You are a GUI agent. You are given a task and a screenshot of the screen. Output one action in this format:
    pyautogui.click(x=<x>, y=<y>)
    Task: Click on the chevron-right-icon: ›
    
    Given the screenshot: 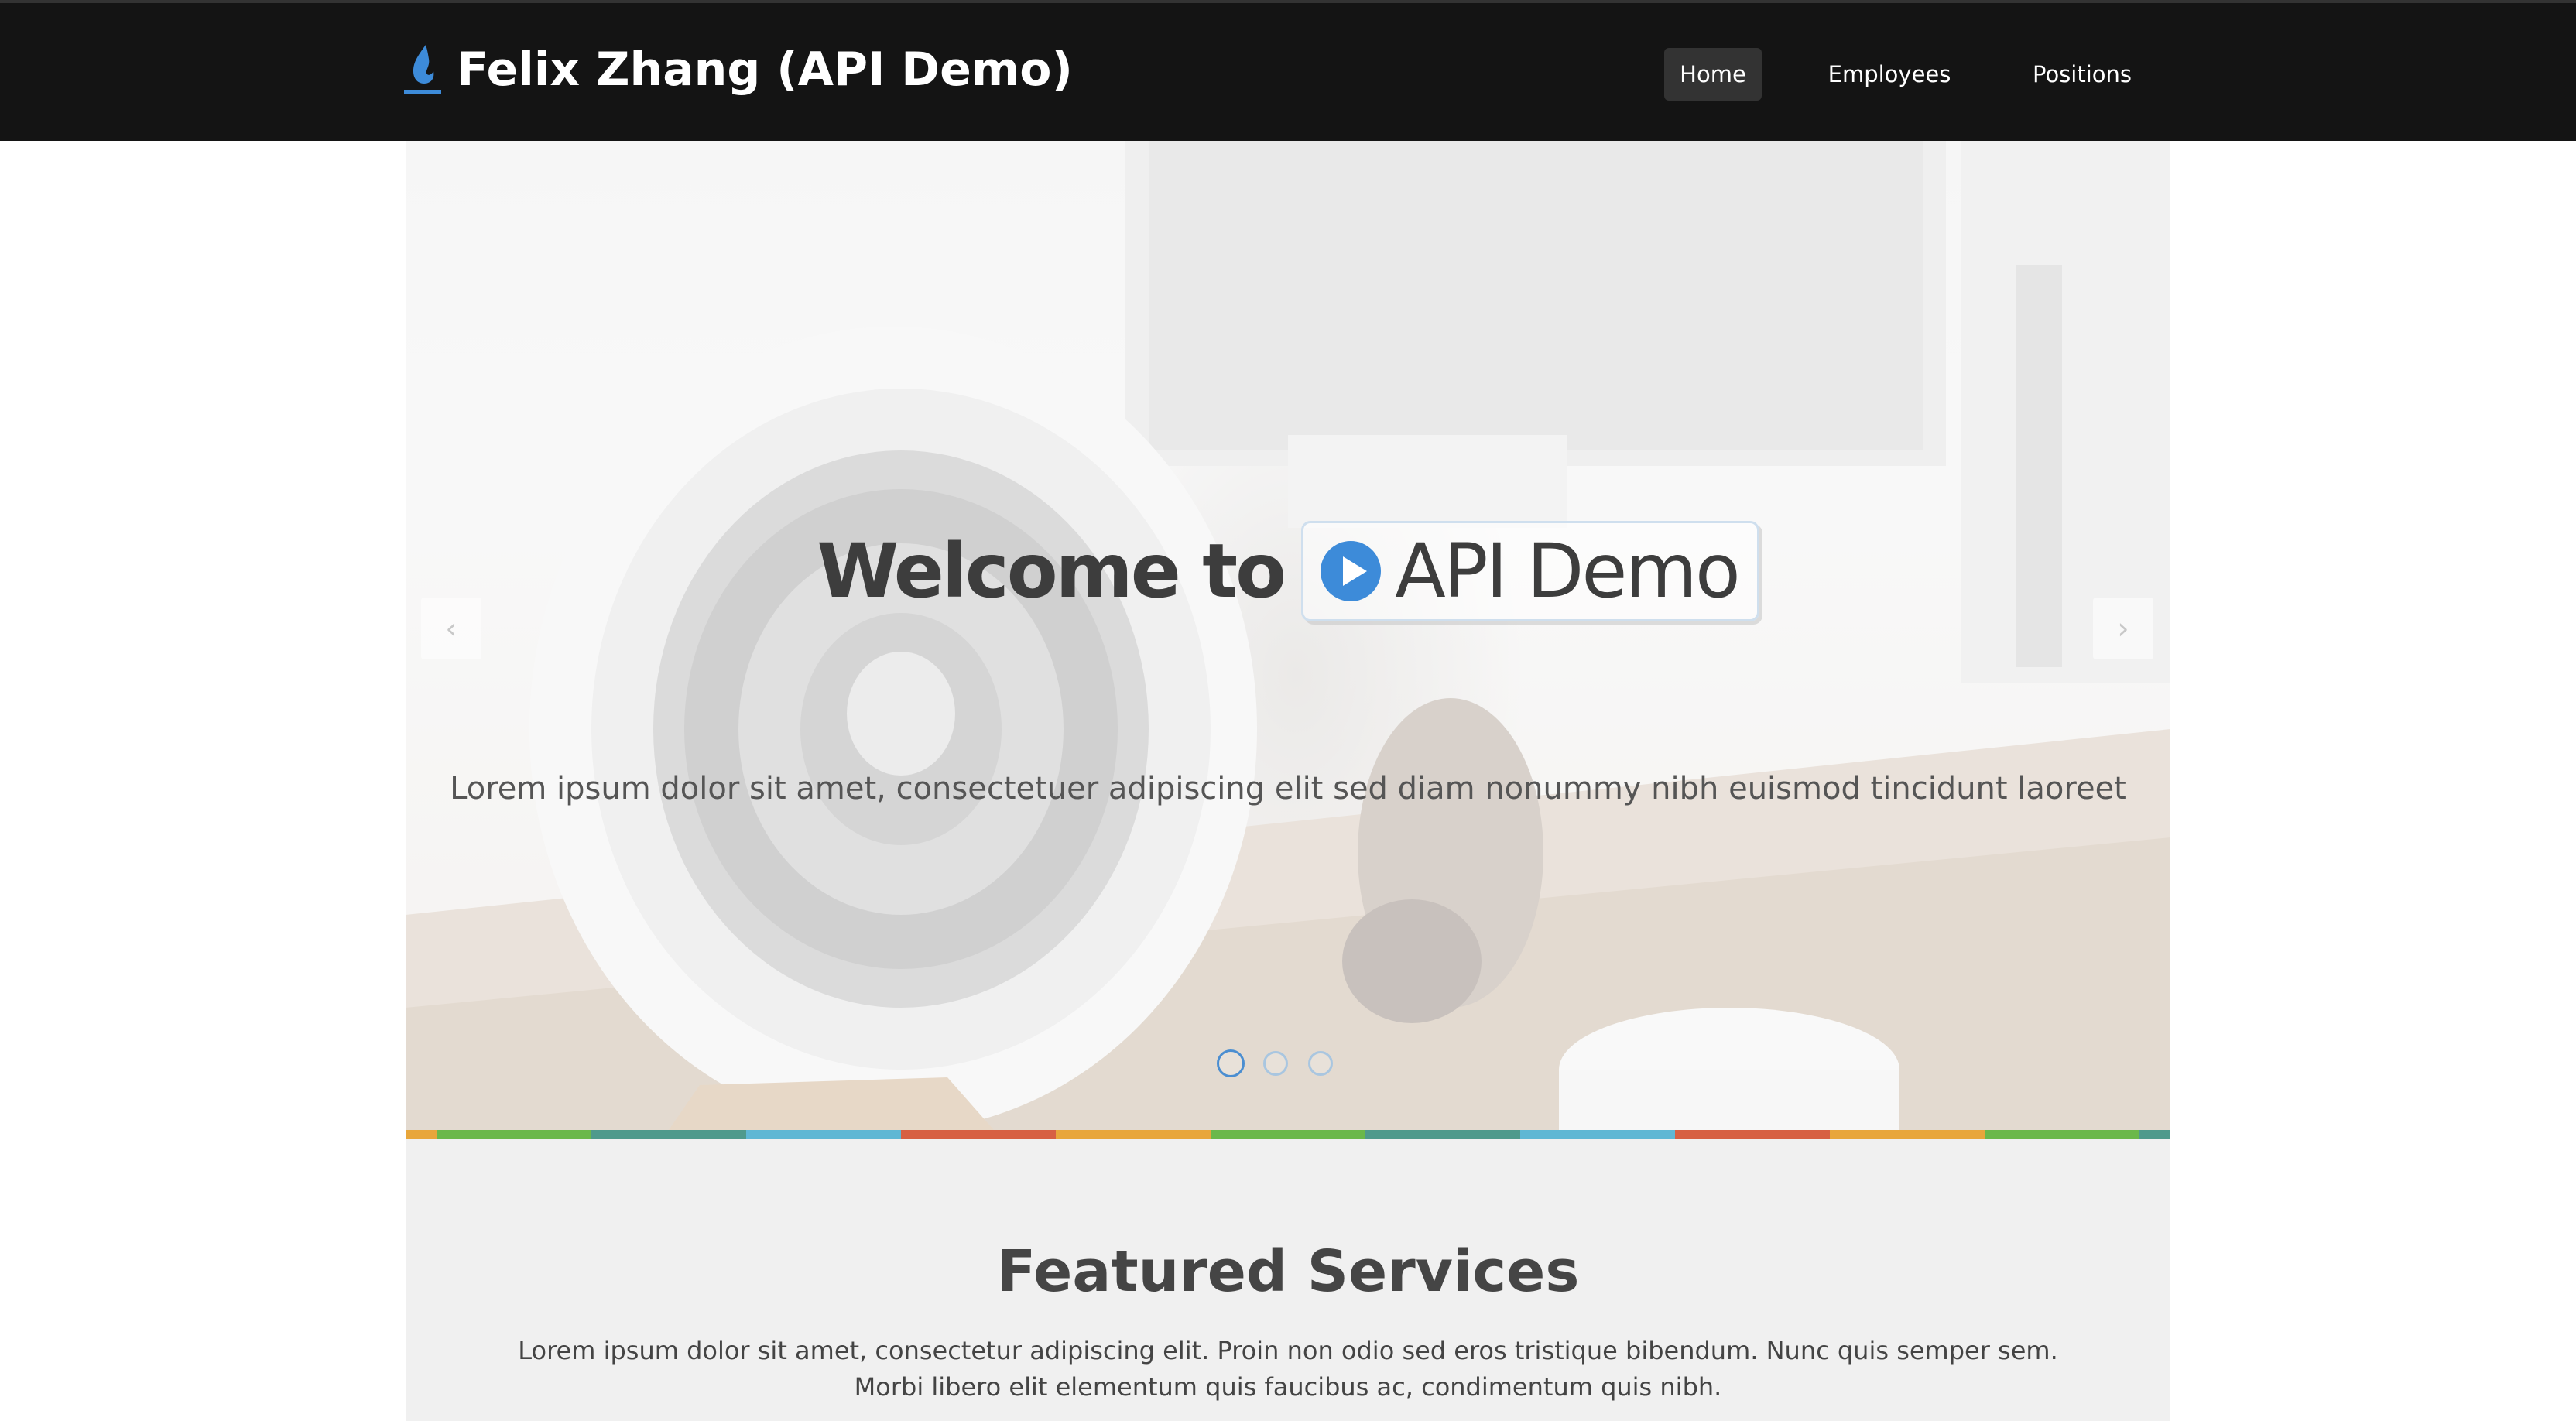 What is the action you would take?
    pyautogui.click(x=2123, y=628)
    